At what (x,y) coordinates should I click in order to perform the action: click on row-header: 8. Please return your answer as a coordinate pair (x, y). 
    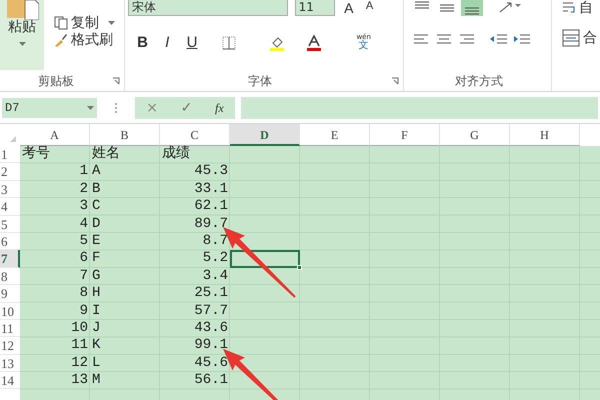
    Looking at the image, I should click on (10, 277).